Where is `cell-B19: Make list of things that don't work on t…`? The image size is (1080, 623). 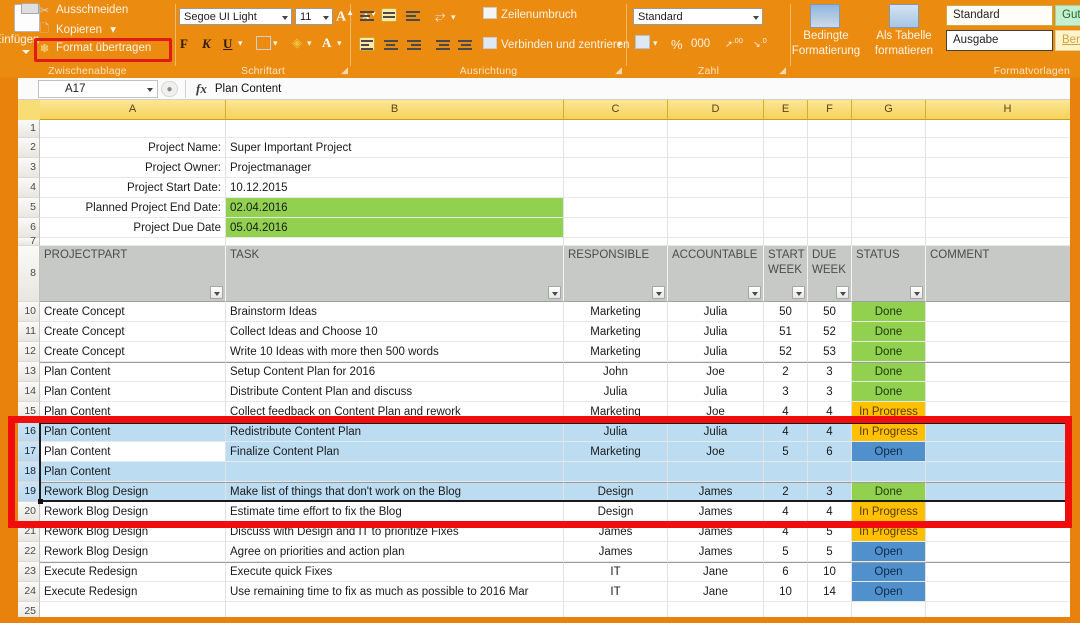 cell-B19: Make list of things that don't work on t… is located at coordinates (395, 492).